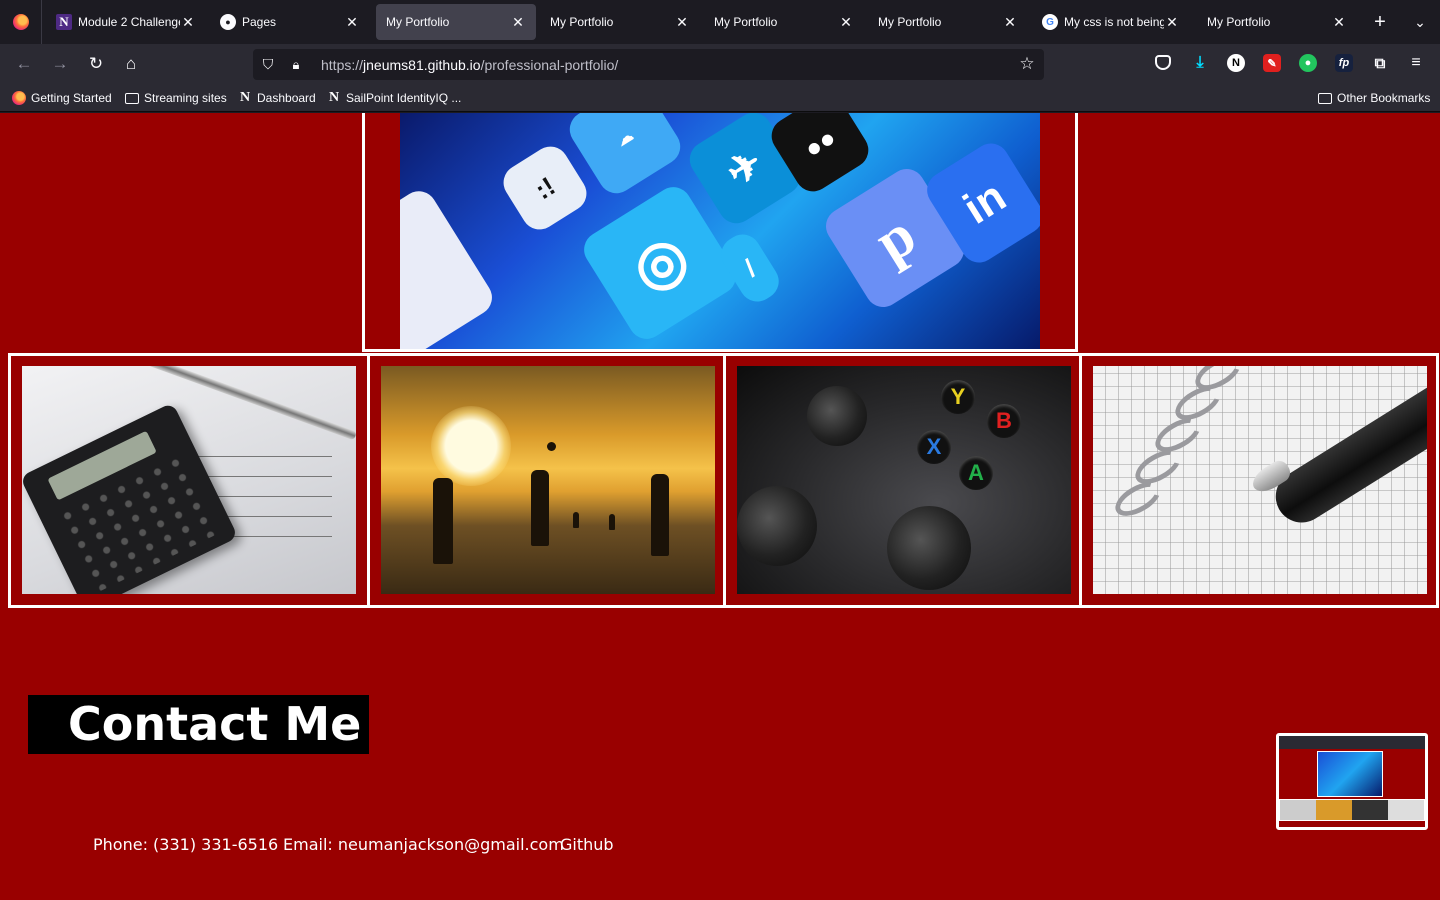  What do you see at coordinates (71, 98) in the screenshot?
I see `bookmark-label: Getting Started` at bounding box center [71, 98].